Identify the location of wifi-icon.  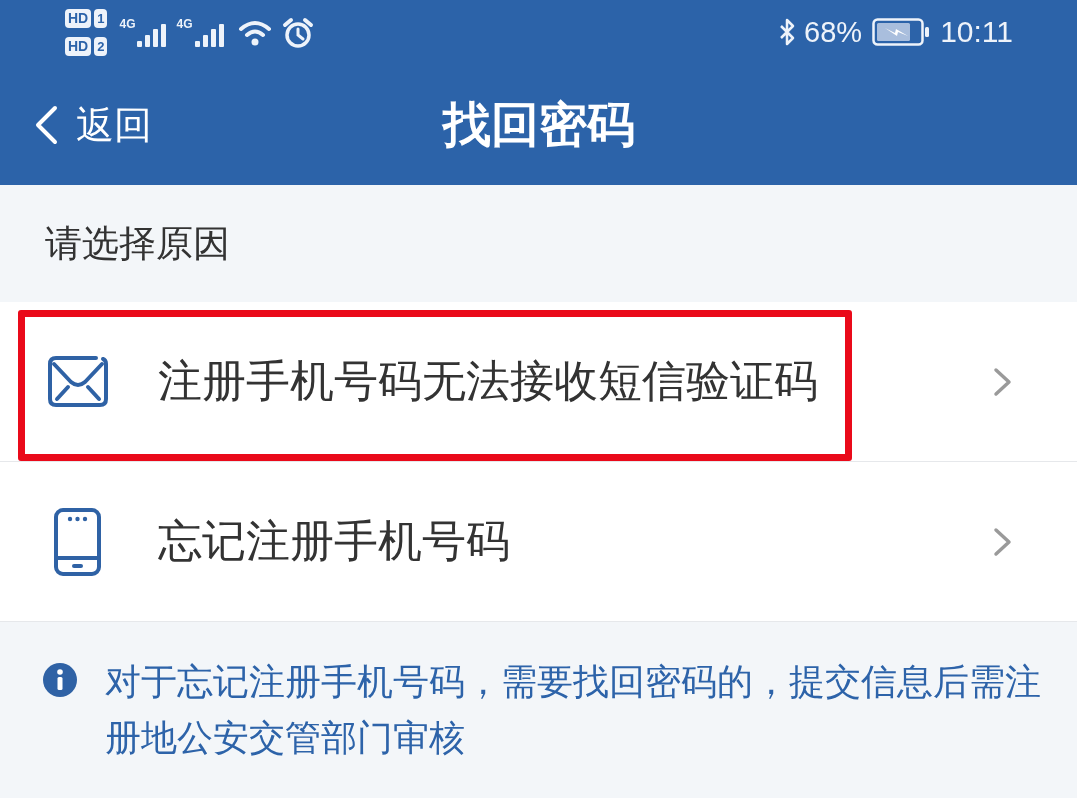
(254, 32).